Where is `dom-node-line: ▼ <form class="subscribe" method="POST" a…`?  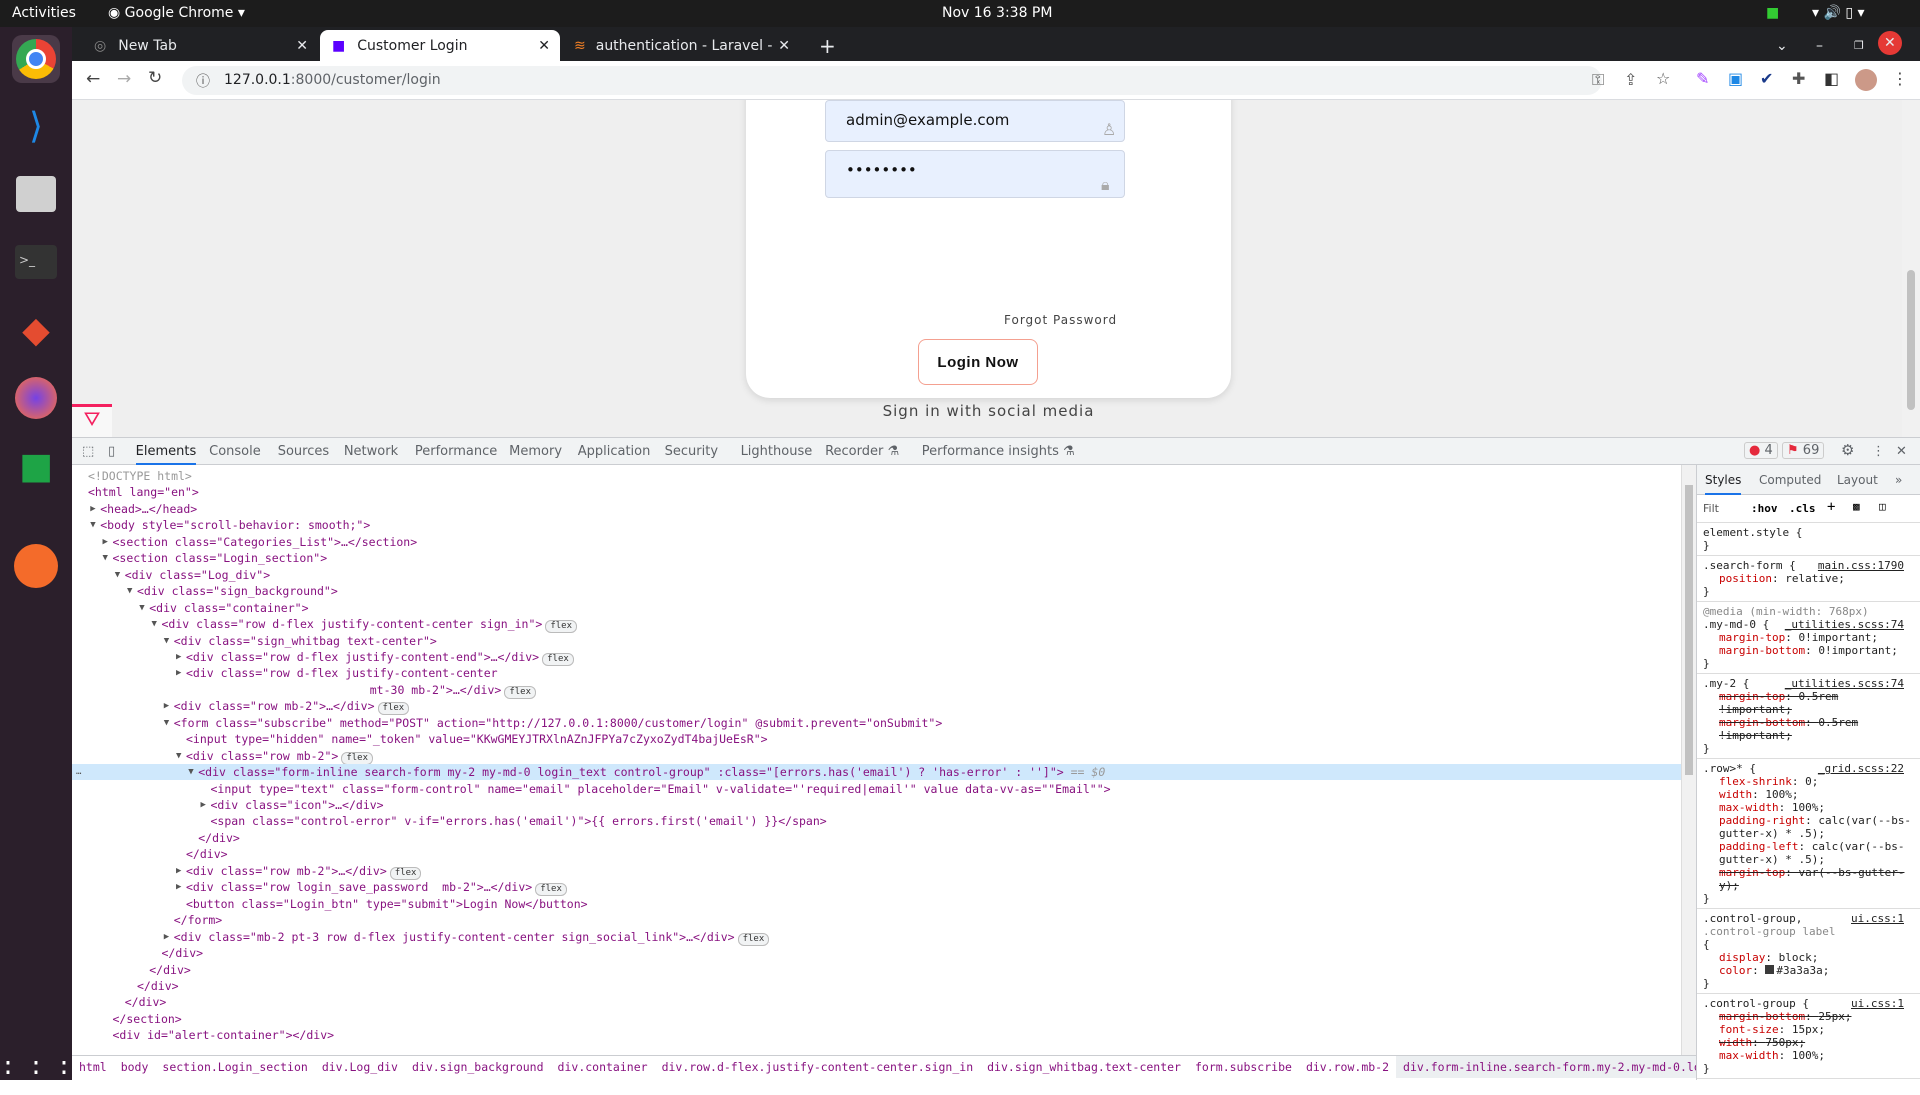
dom-node-line: ▼ <form class="subscribe" method="POST" a… is located at coordinates (876, 723).